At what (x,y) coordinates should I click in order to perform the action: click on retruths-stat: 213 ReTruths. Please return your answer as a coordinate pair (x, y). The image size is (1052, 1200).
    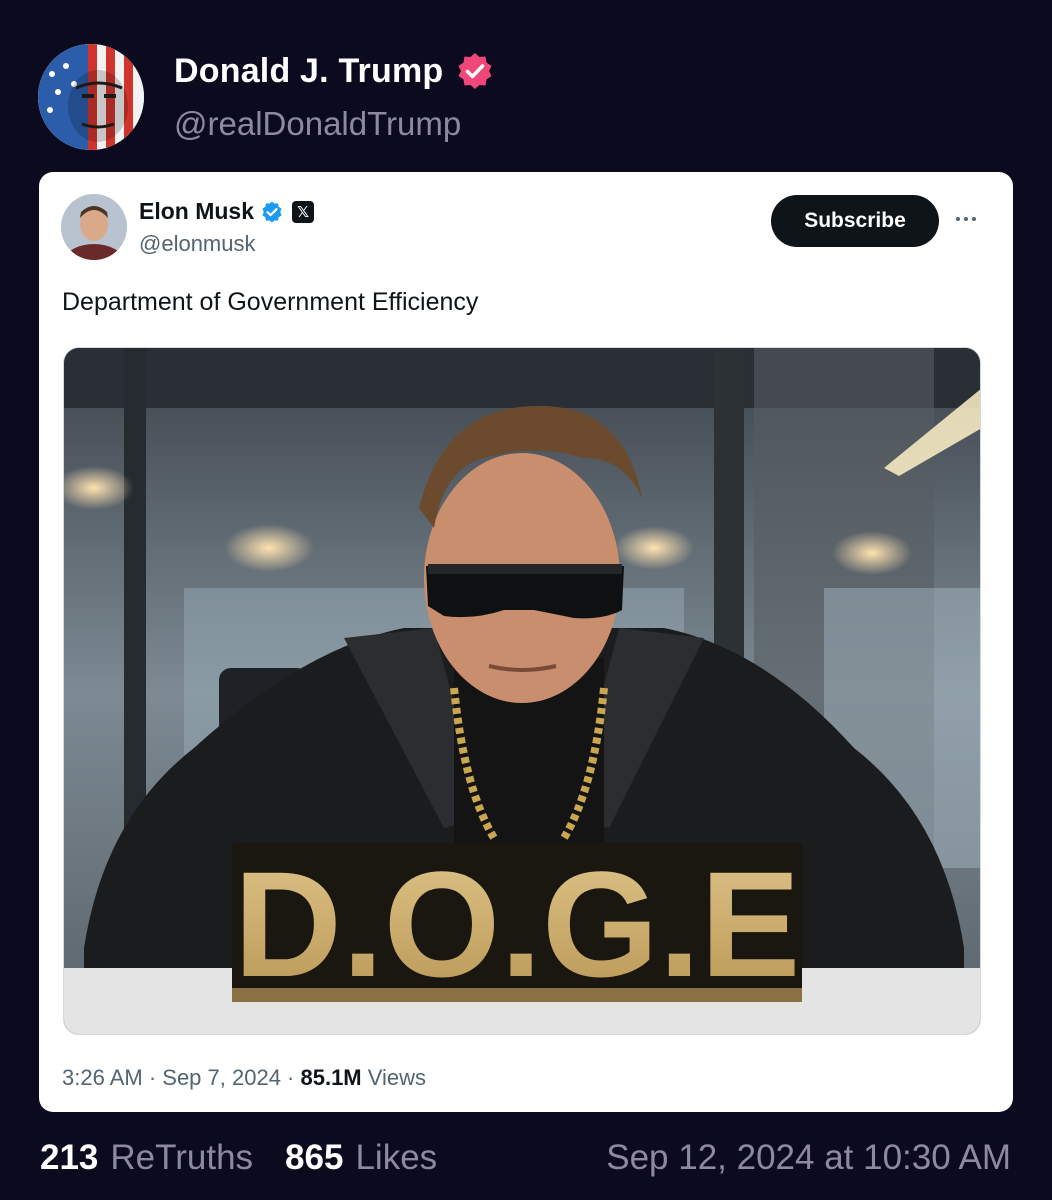
    Looking at the image, I should click on (146, 1158).